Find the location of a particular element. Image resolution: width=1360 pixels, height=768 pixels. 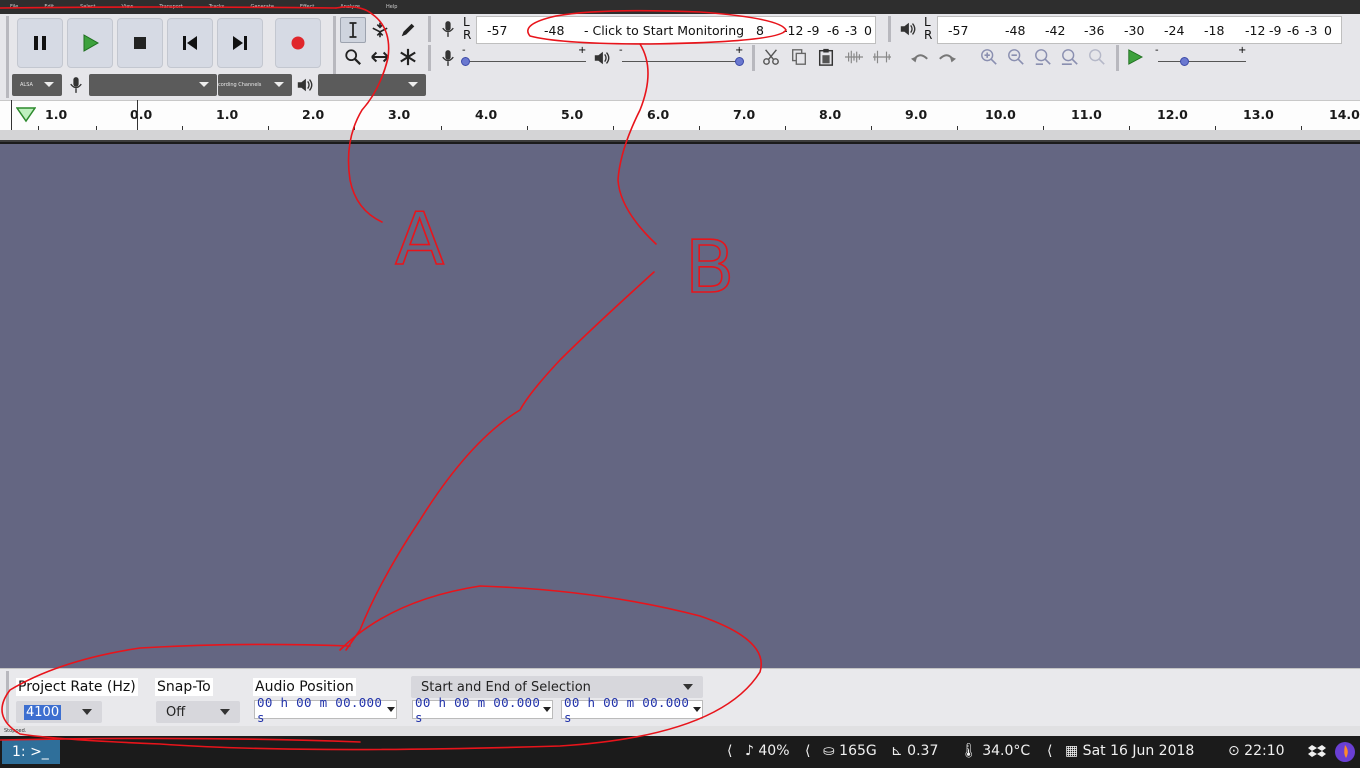

undo-button is located at coordinates (920, 57).